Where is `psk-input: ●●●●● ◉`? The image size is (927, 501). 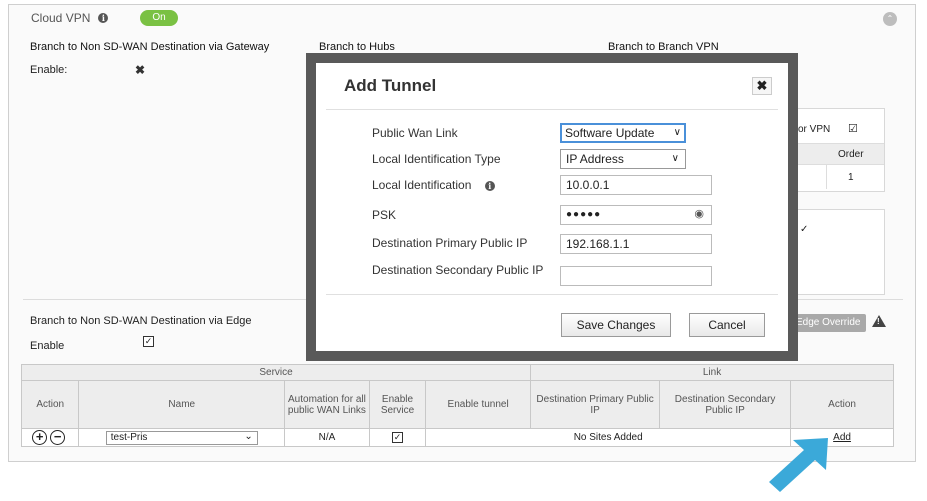
psk-input: ●●●●● ◉ is located at coordinates (636, 215).